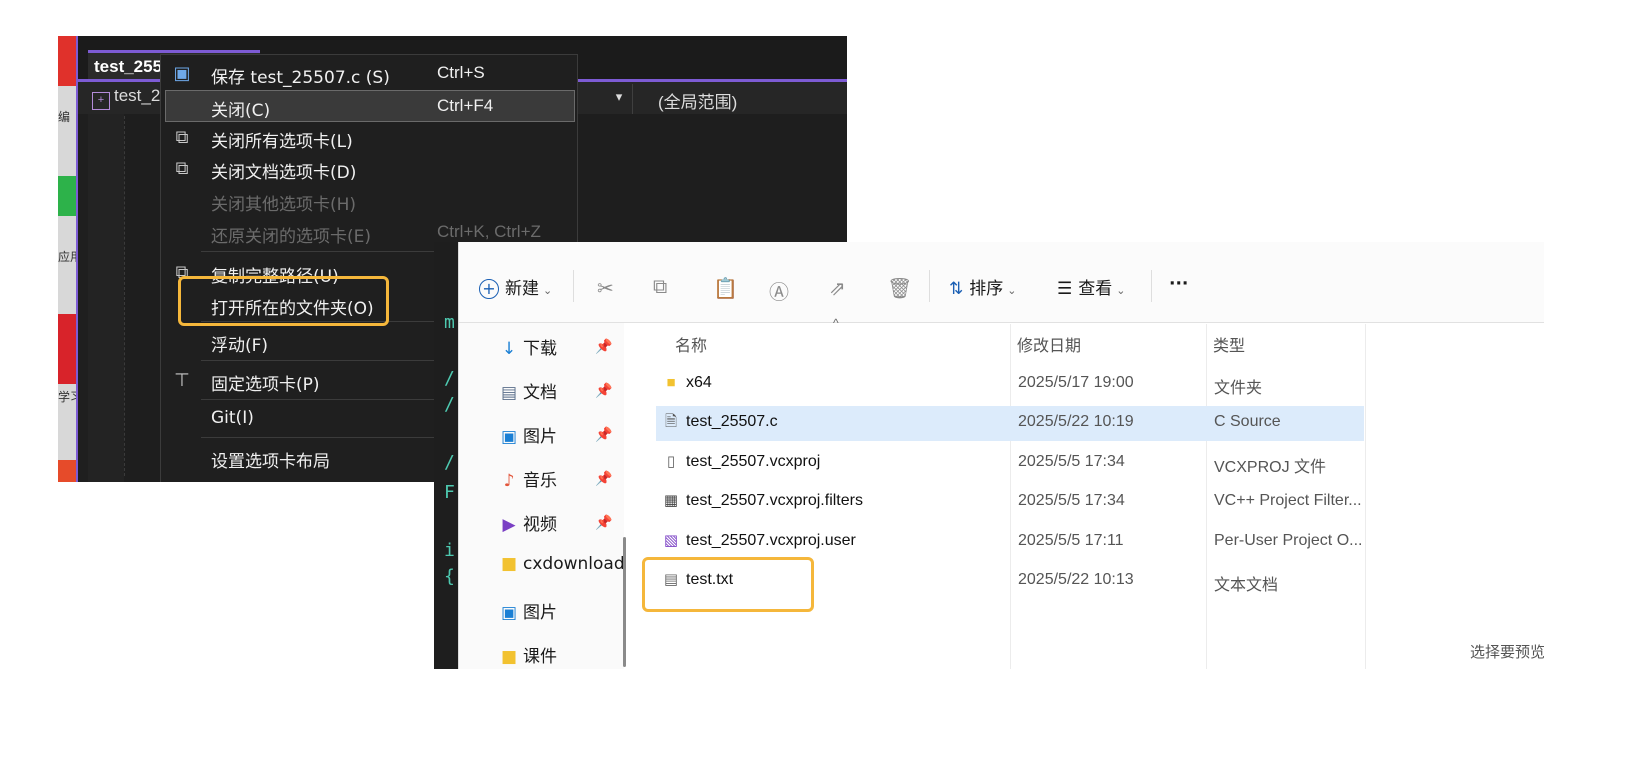 The image size is (1644, 761). What do you see at coordinates (509, 349) in the screenshot?
I see `download-icon: ↓` at bounding box center [509, 349].